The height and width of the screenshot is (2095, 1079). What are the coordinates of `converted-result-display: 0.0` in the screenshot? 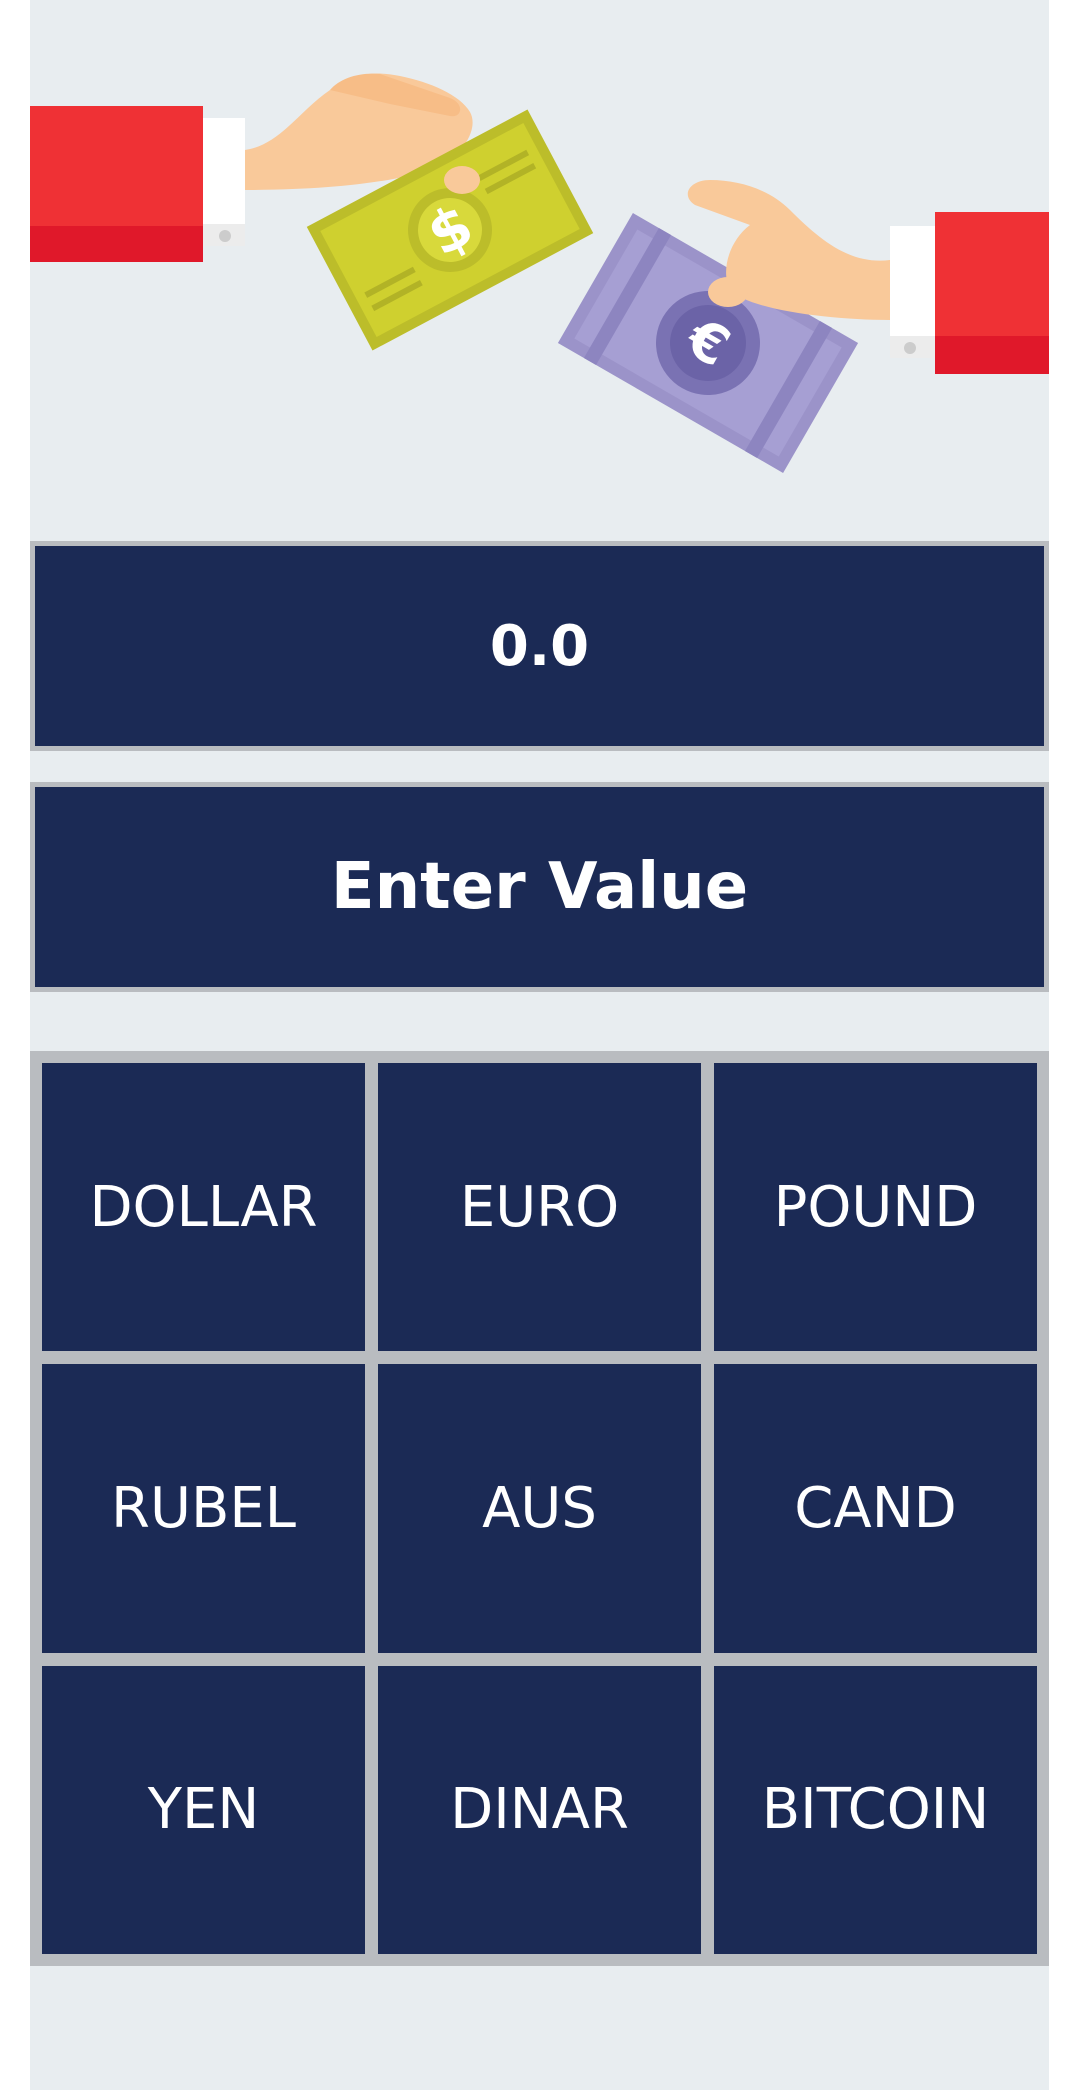 It's located at (539, 646).